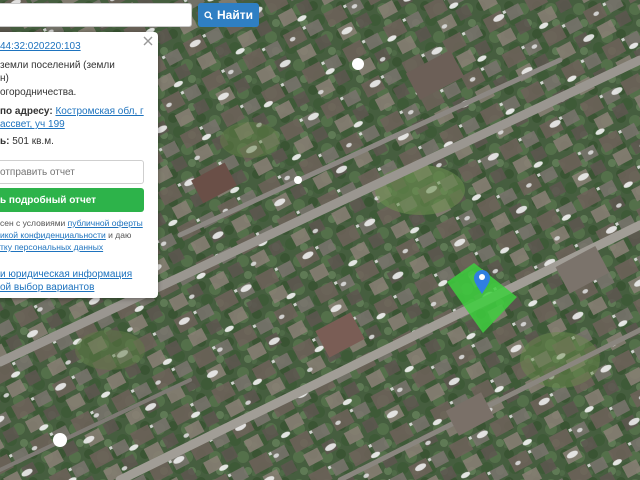 This screenshot has width=640, height=480. Describe the element at coordinates (33, 141) in the screenshot. I see `area-value: 501 кв.м.` at that location.